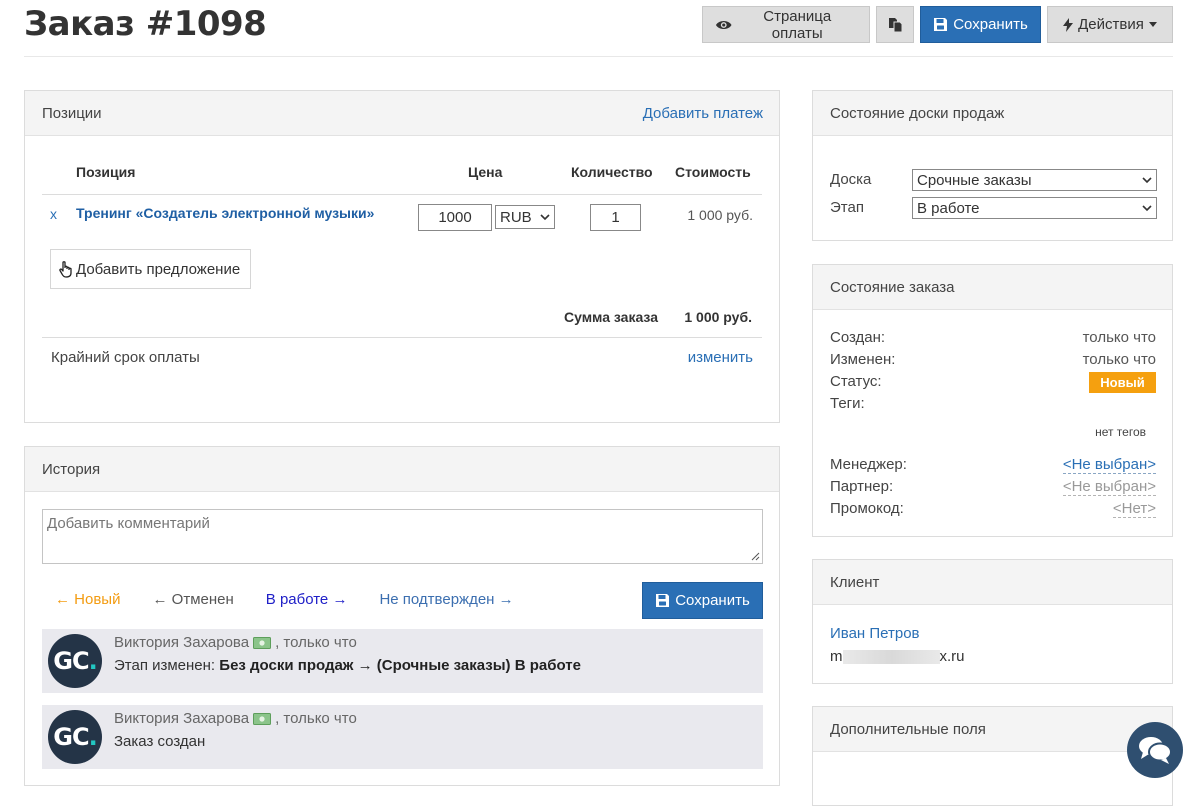 The width and height of the screenshot is (1200, 806). What do you see at coordinates (992, 287) in the screenshot?
I see `order-state-header: Состояние заказа` at bounding box center [992, 287].